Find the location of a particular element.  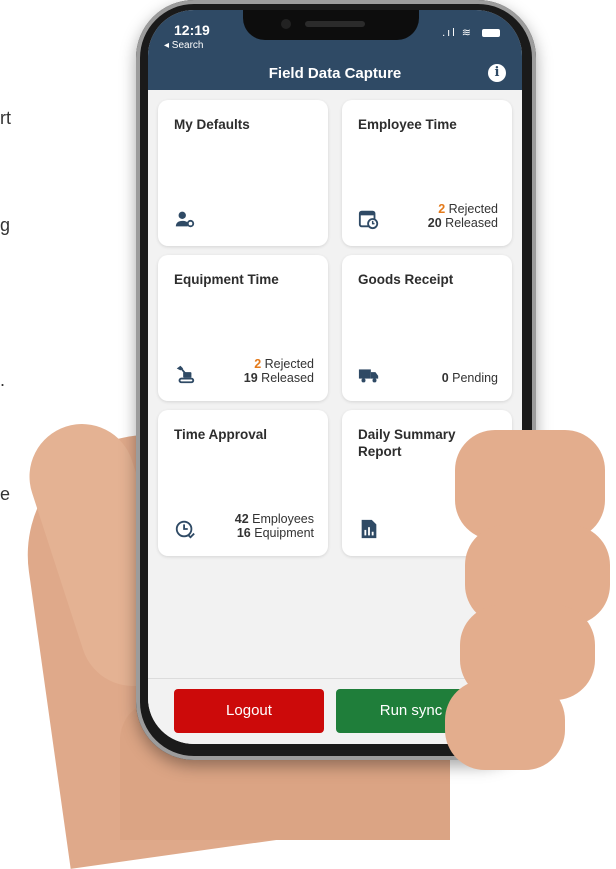

tile-title: Employee Time is located at coordinates (407, 124).